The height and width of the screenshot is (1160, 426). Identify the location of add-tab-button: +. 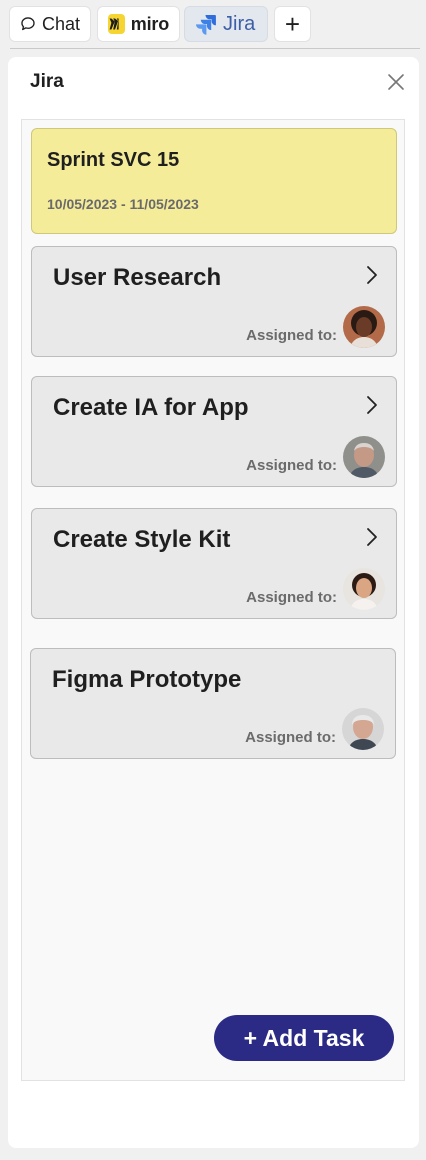
(292, 24).